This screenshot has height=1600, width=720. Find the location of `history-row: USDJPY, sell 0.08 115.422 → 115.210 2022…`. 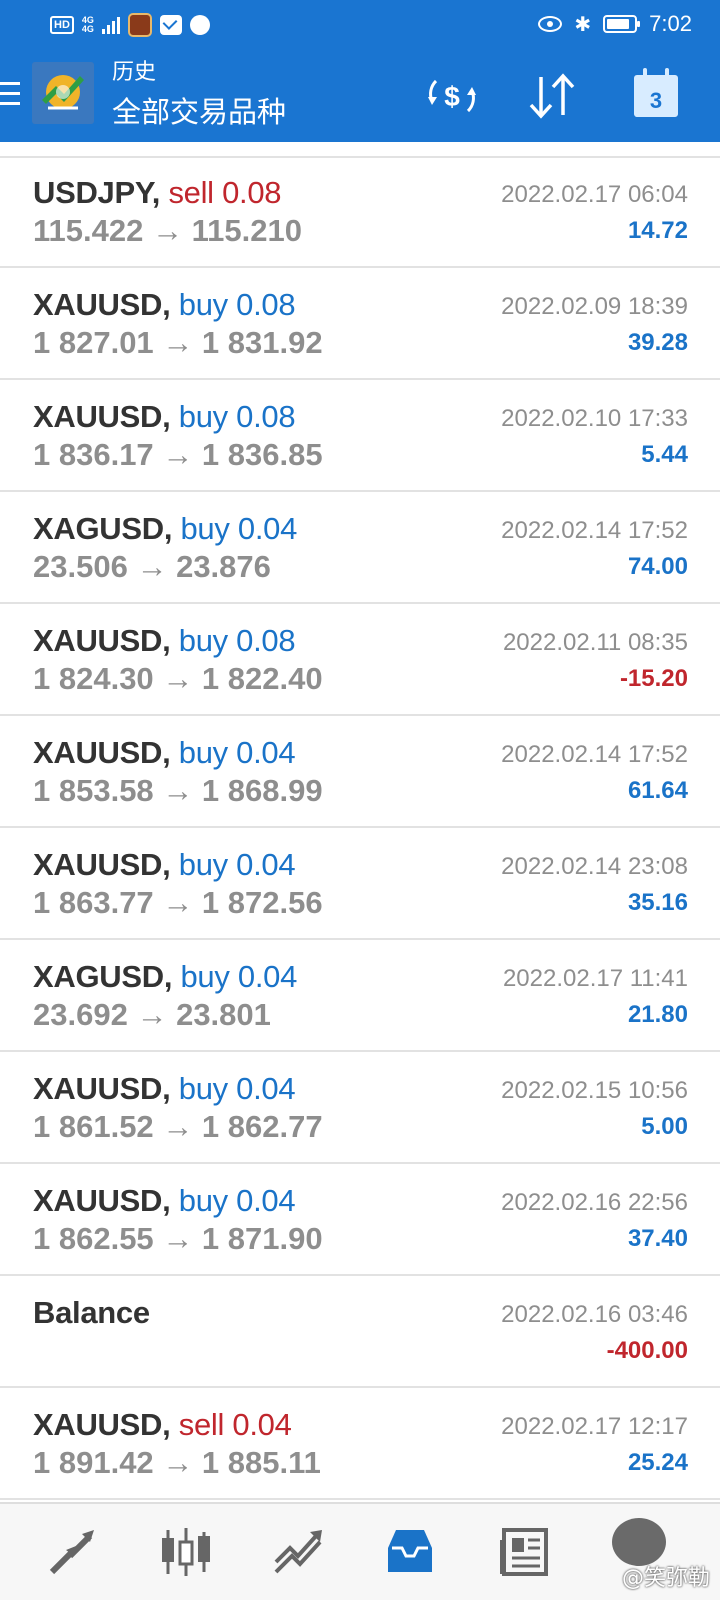

history-row: USDJPY, sell 0.08 115.422 → 115.210 2022… is located at coordinates (360, 212).